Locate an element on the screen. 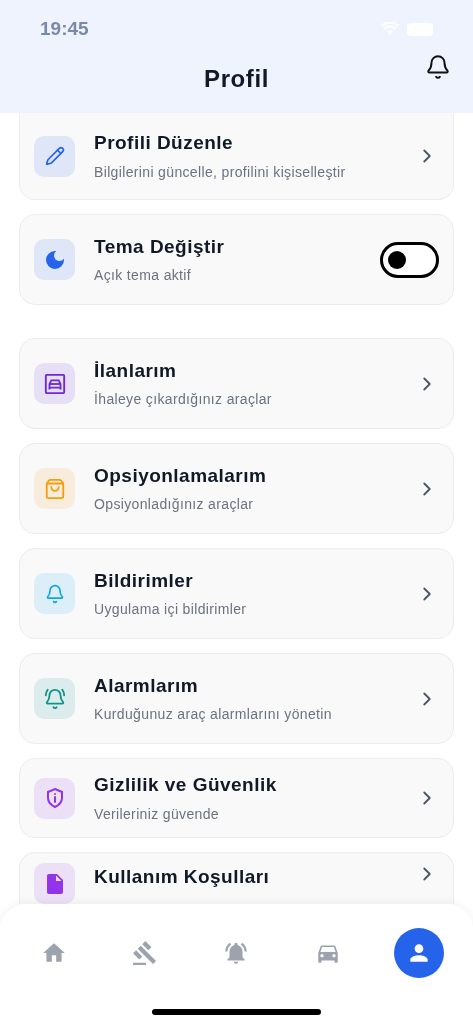 The image size is (473, 1024). tab is located at coordinates (419, 953).